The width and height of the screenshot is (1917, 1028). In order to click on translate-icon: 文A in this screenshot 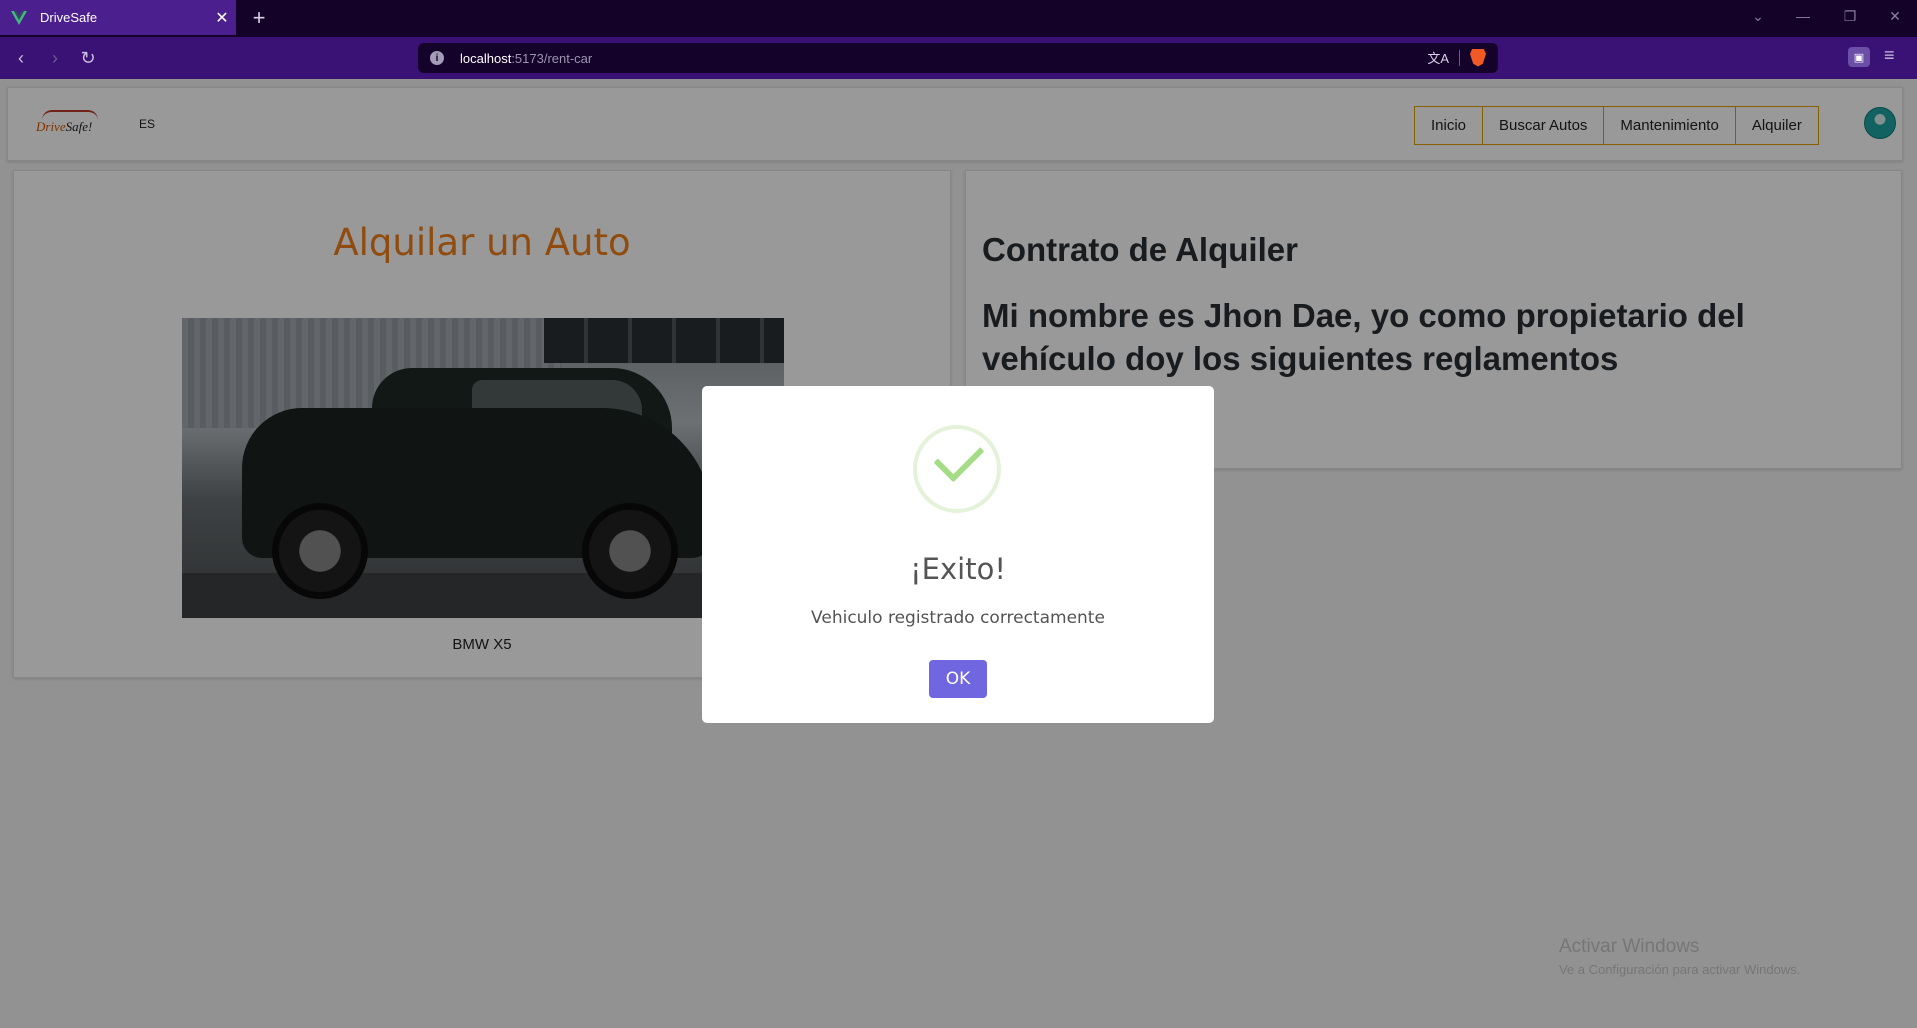, I will do `click(1438, 57)`.